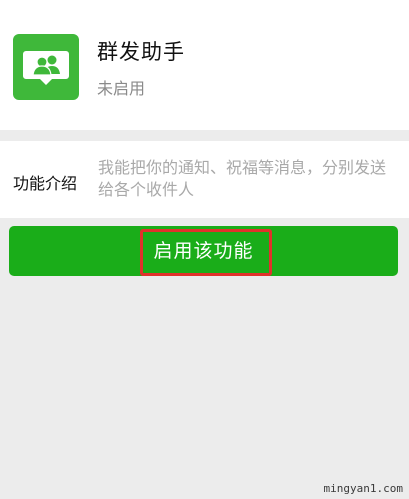  What do you see at coordinates (242, 178) in the screenshot?
I see `intro-text: 我能把你的通知、祝福等消息，分别发送给各个收件人` at bounding box center [242, 178].